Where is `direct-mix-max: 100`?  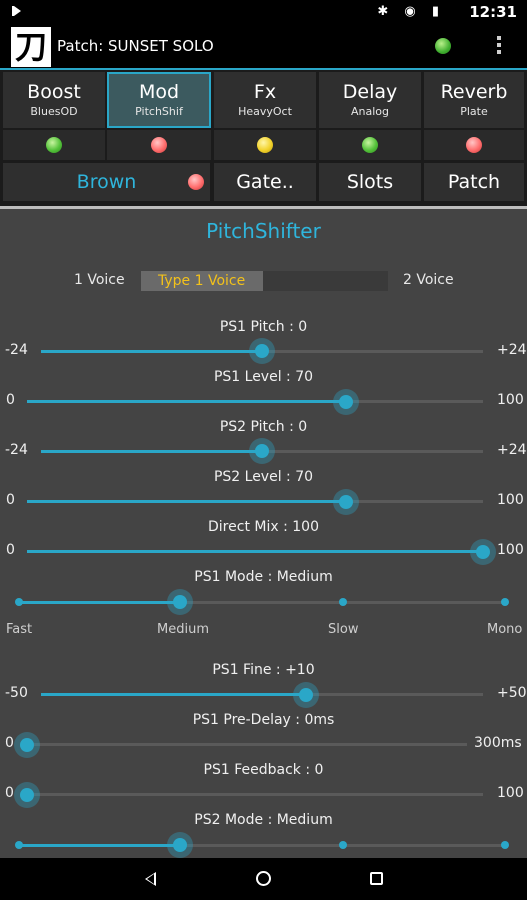
direct-mix-max: 100 is located at coordinates (510, 550).